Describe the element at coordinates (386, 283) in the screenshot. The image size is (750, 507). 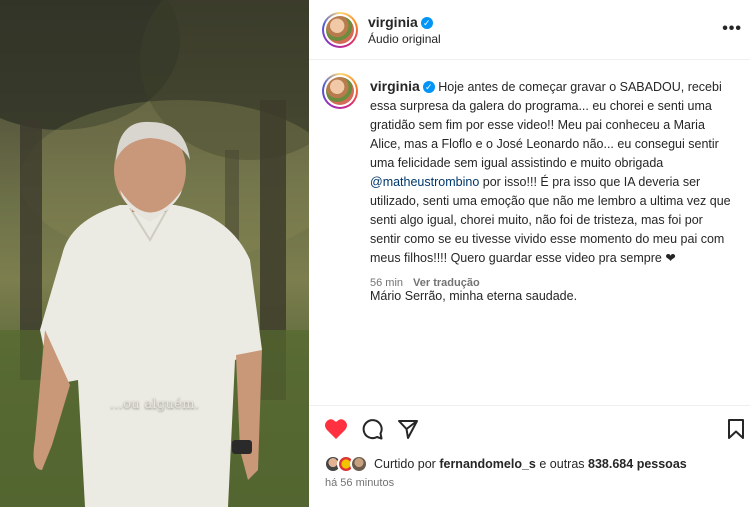
I see `caption-time: 56 min` at that location.